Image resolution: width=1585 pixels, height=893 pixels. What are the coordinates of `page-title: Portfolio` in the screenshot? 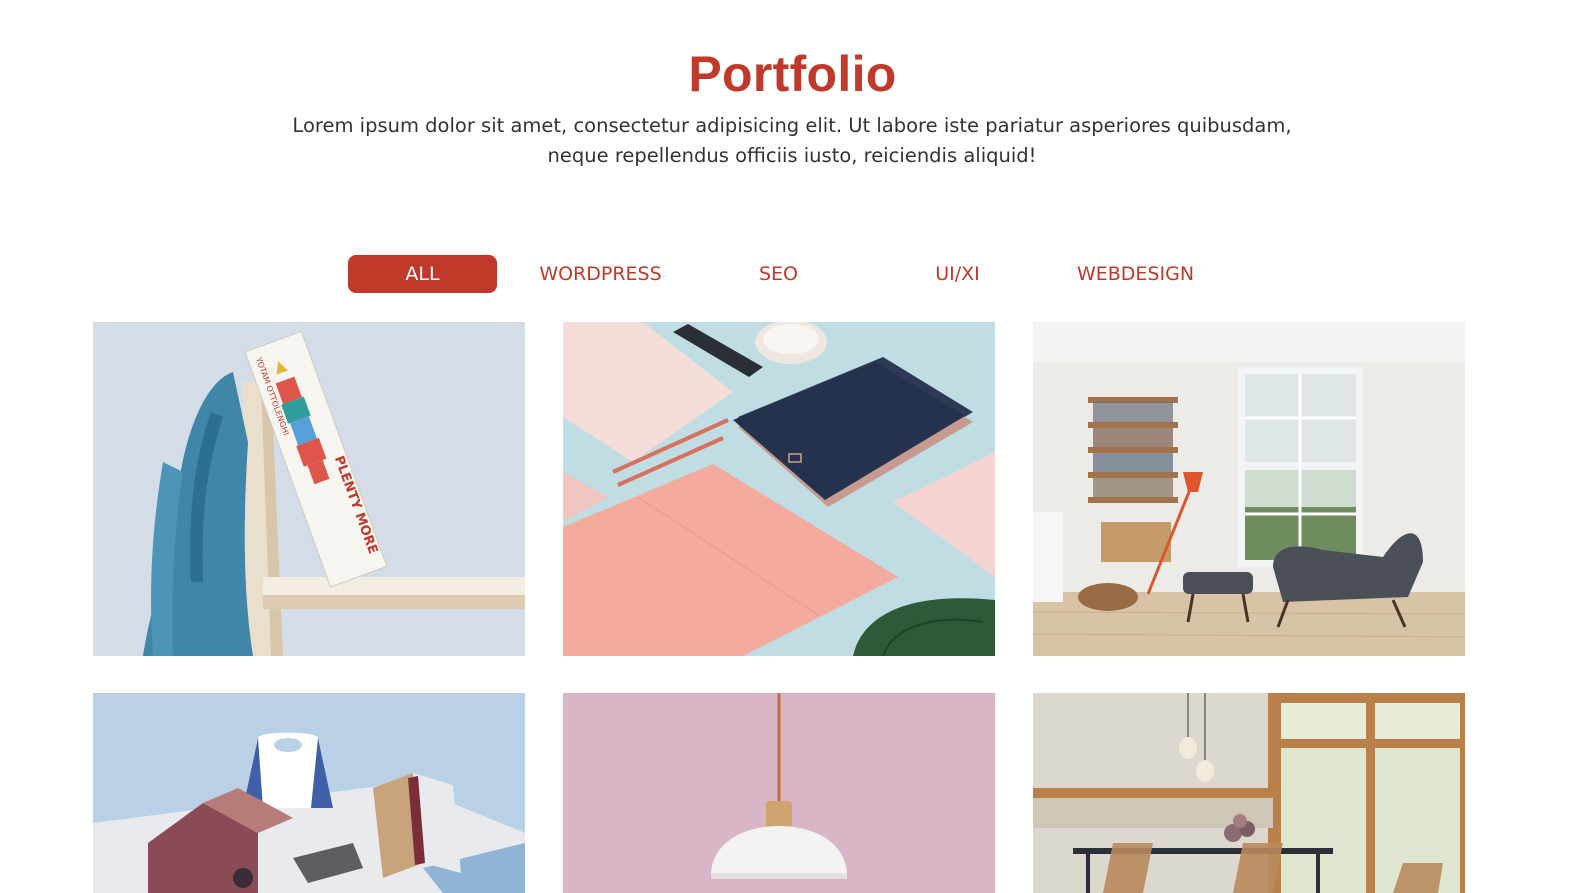 It's located at (792, 74).